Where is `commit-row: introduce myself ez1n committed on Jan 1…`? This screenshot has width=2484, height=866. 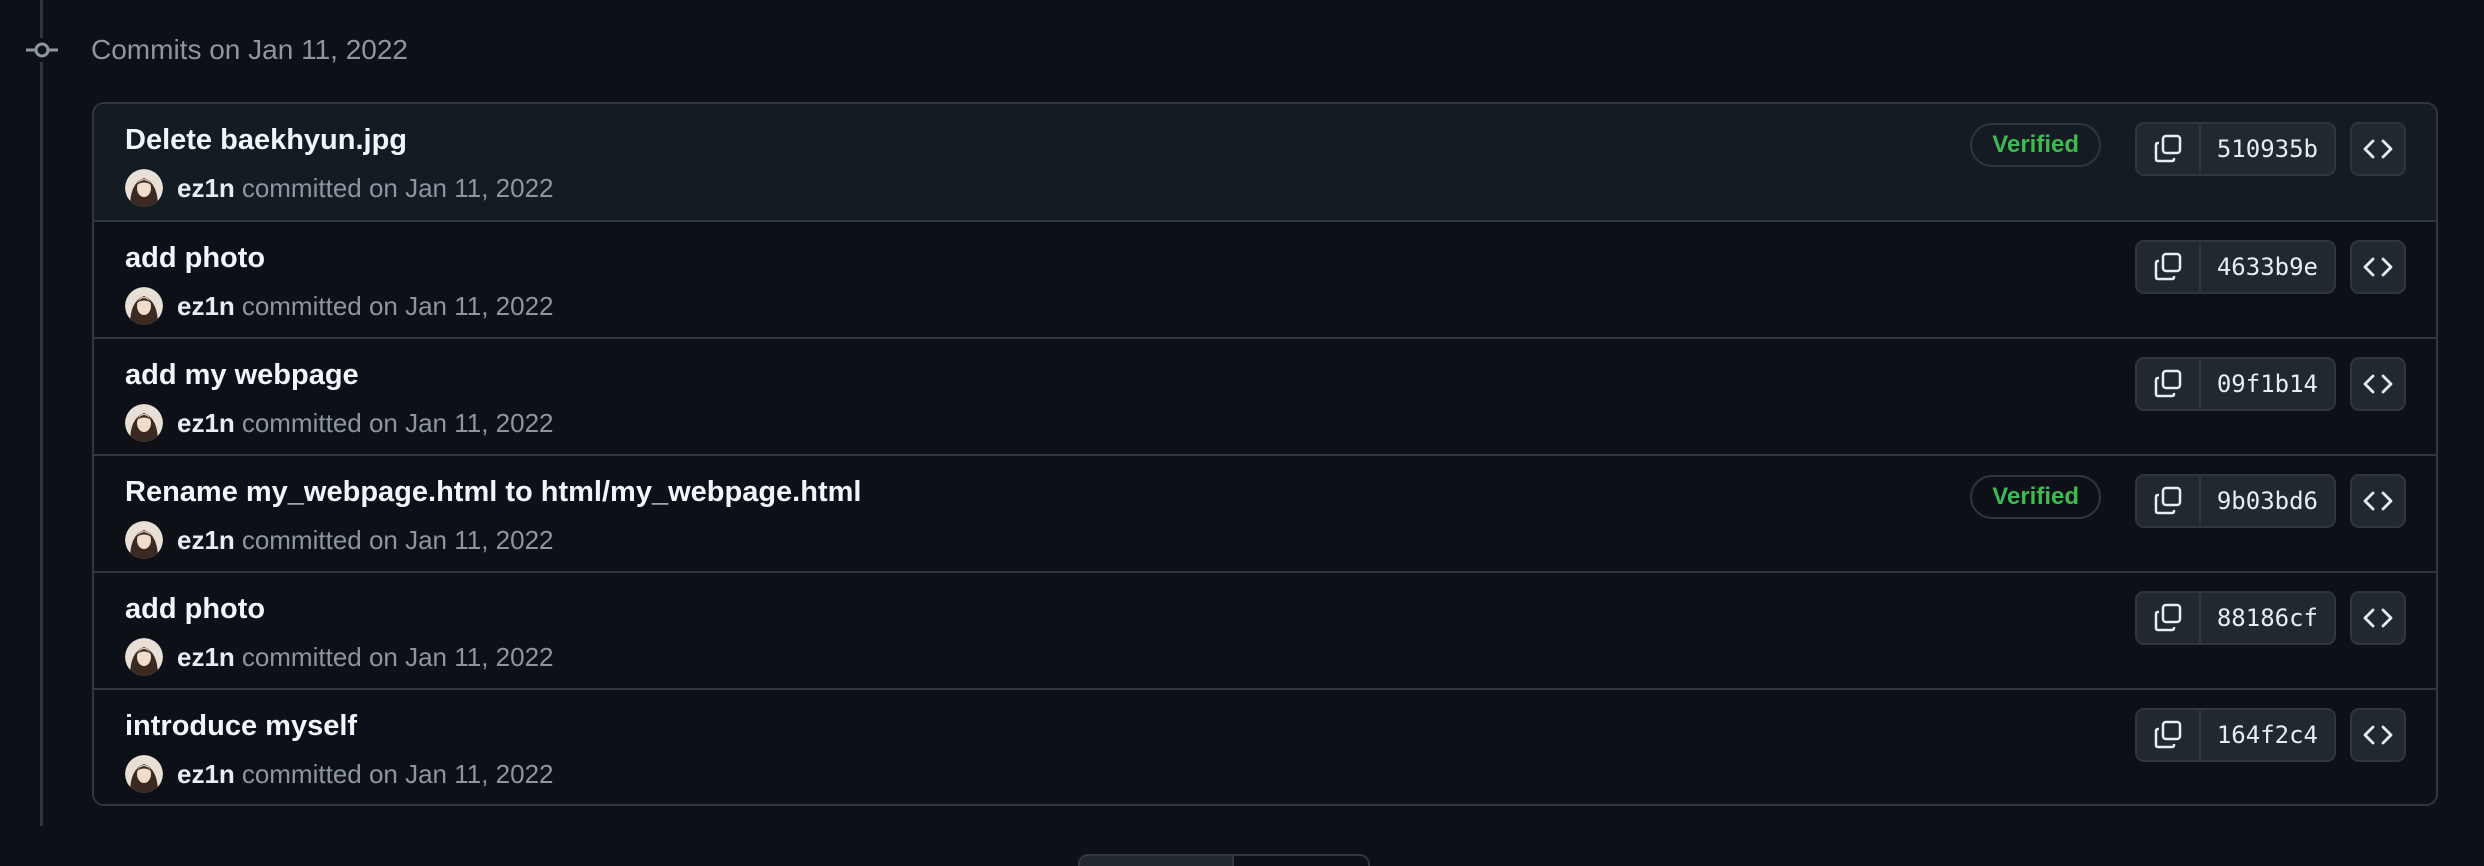
commit-row: introduce myself ez1n committed on Jan 1… is located at coordinates (1265, 746).